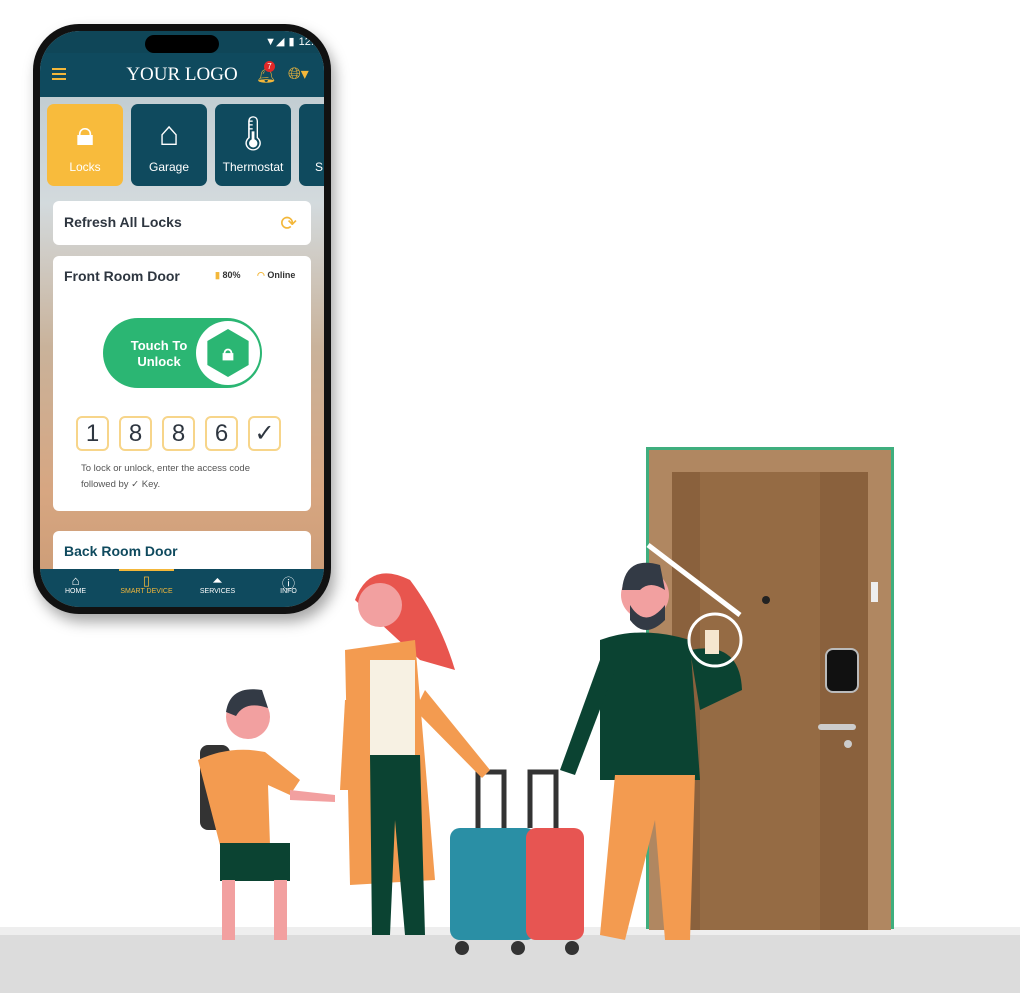 The width and height of the screenshot is (1020, 993). I want to click on door-handle, so click(837, 727).